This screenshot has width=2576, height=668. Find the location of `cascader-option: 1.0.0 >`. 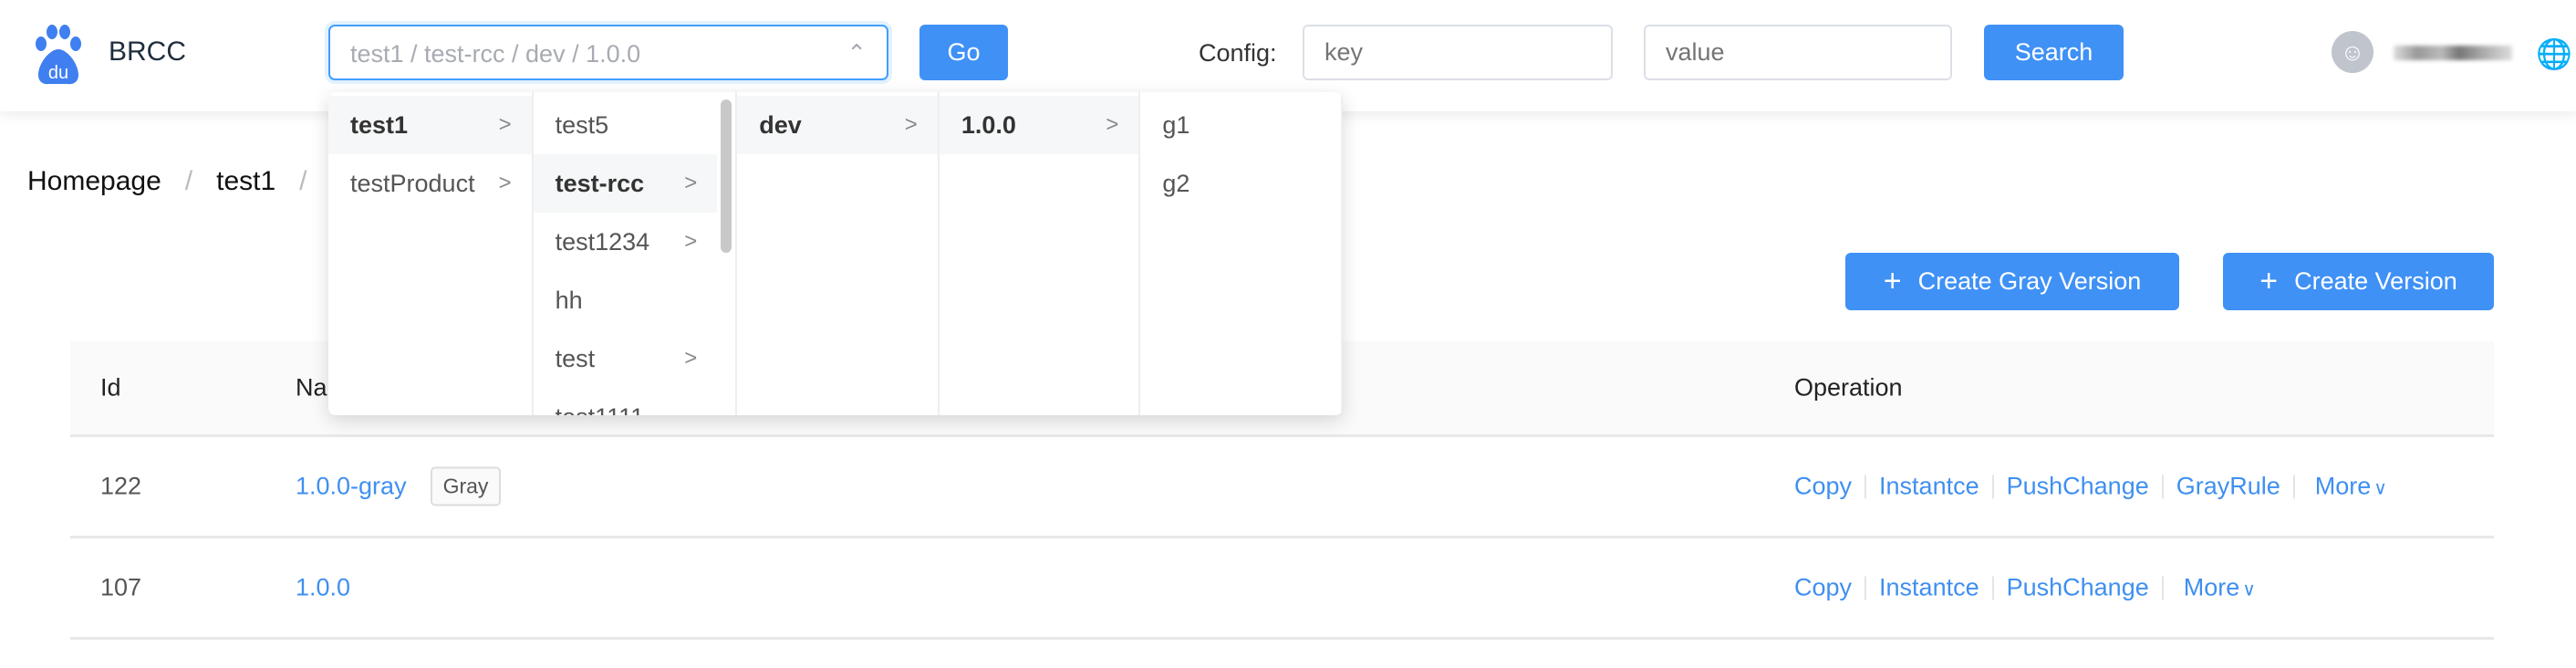

cascader-option: 1.0.0 > is located at coordinates (1039, 125).